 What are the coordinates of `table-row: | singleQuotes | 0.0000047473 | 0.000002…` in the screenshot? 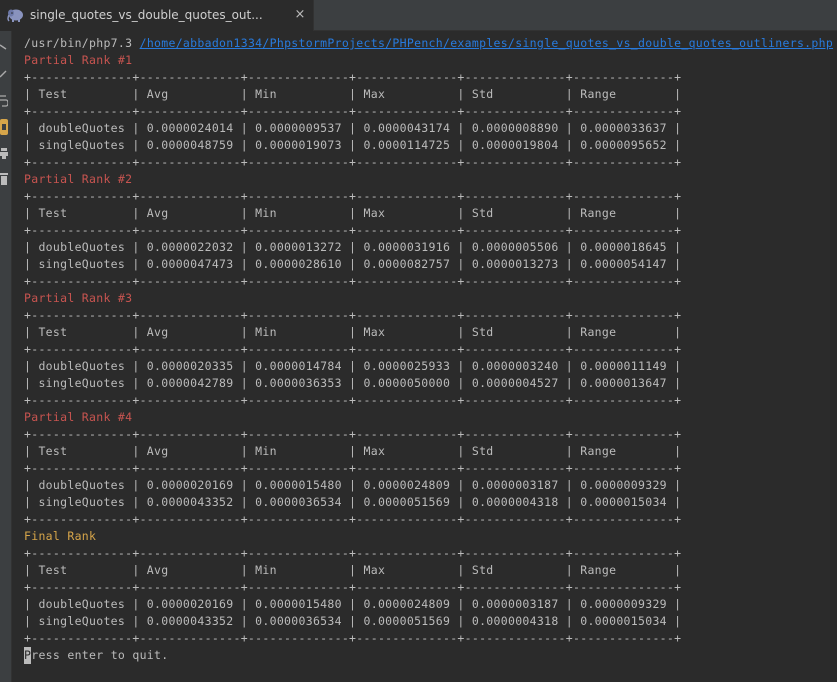 It's located at (353, 264).